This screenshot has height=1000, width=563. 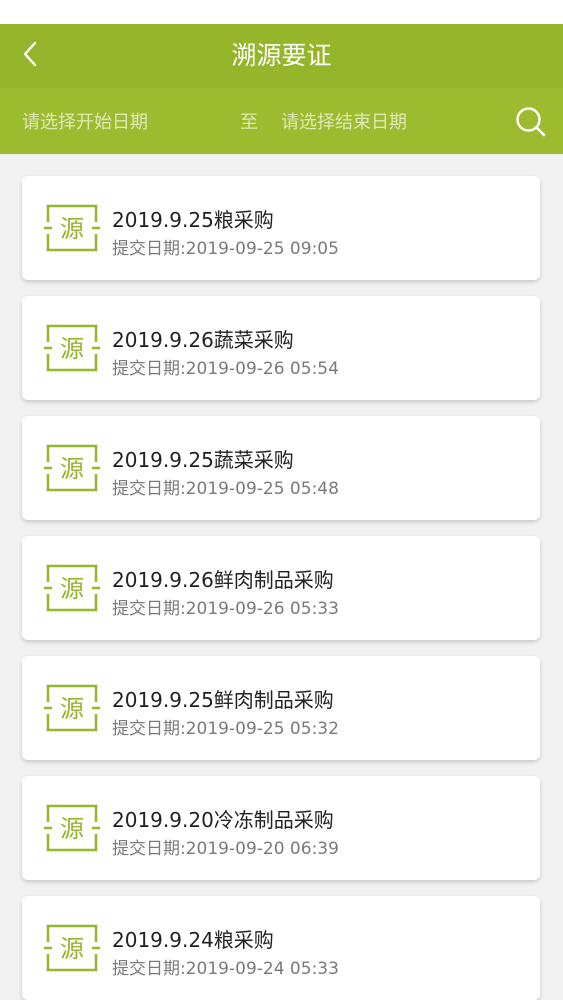 I want to click on submit-date-row: 提交日期:2019-09-25 05:48, so click(x=225, y=486).